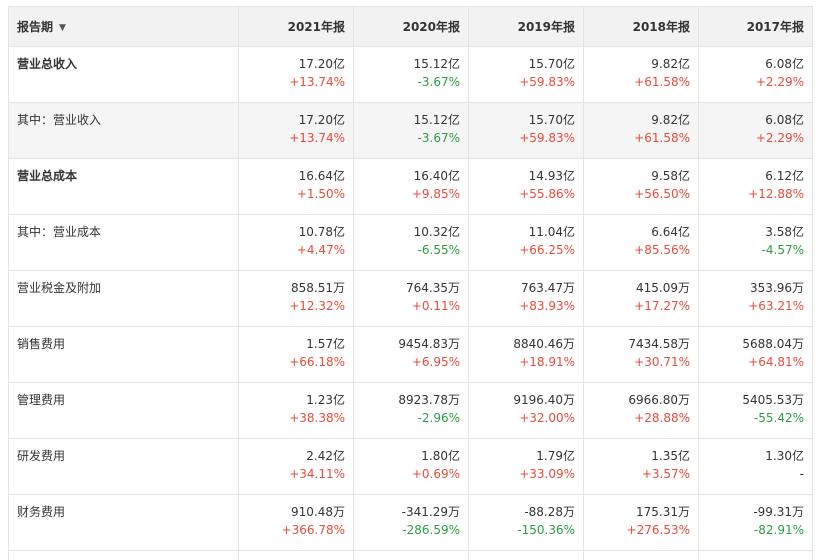  Describe the element at coordinates (755, 130) in the screenshot. I see `data-cell-2017: 6.08亿 +2.29%` at that location.